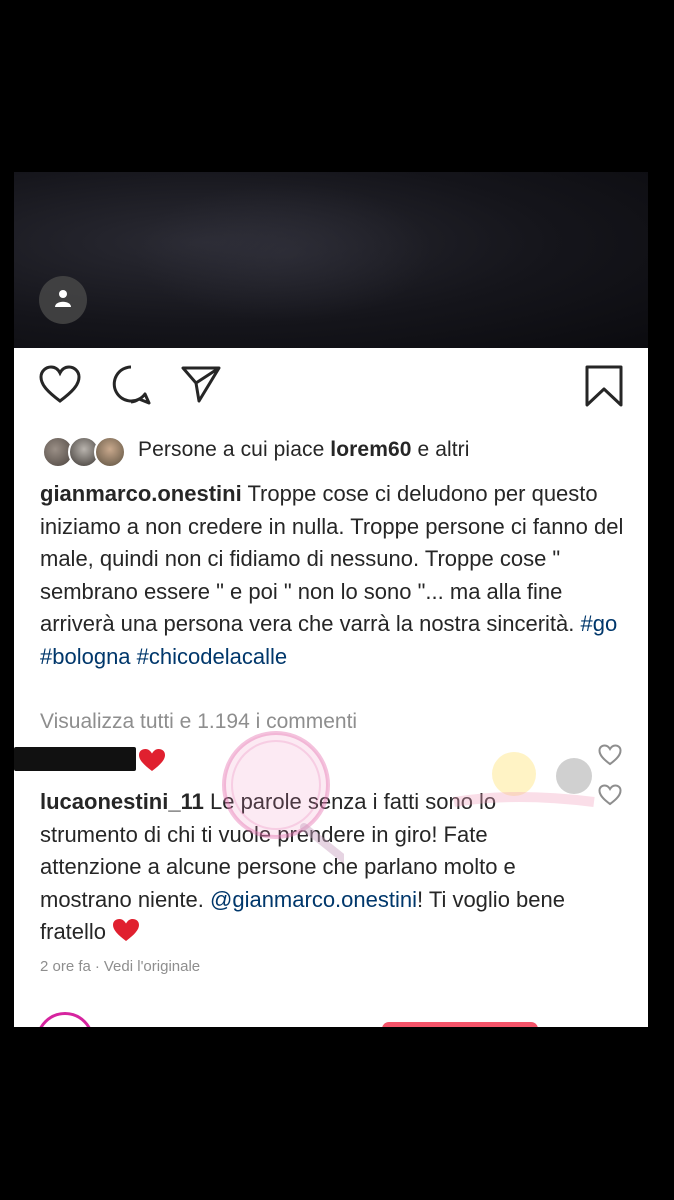 This screenshot has height=1200, width=674. I want to click on comment-meta: 2 ore fa · Vedi l'originale, so click(120, 966).